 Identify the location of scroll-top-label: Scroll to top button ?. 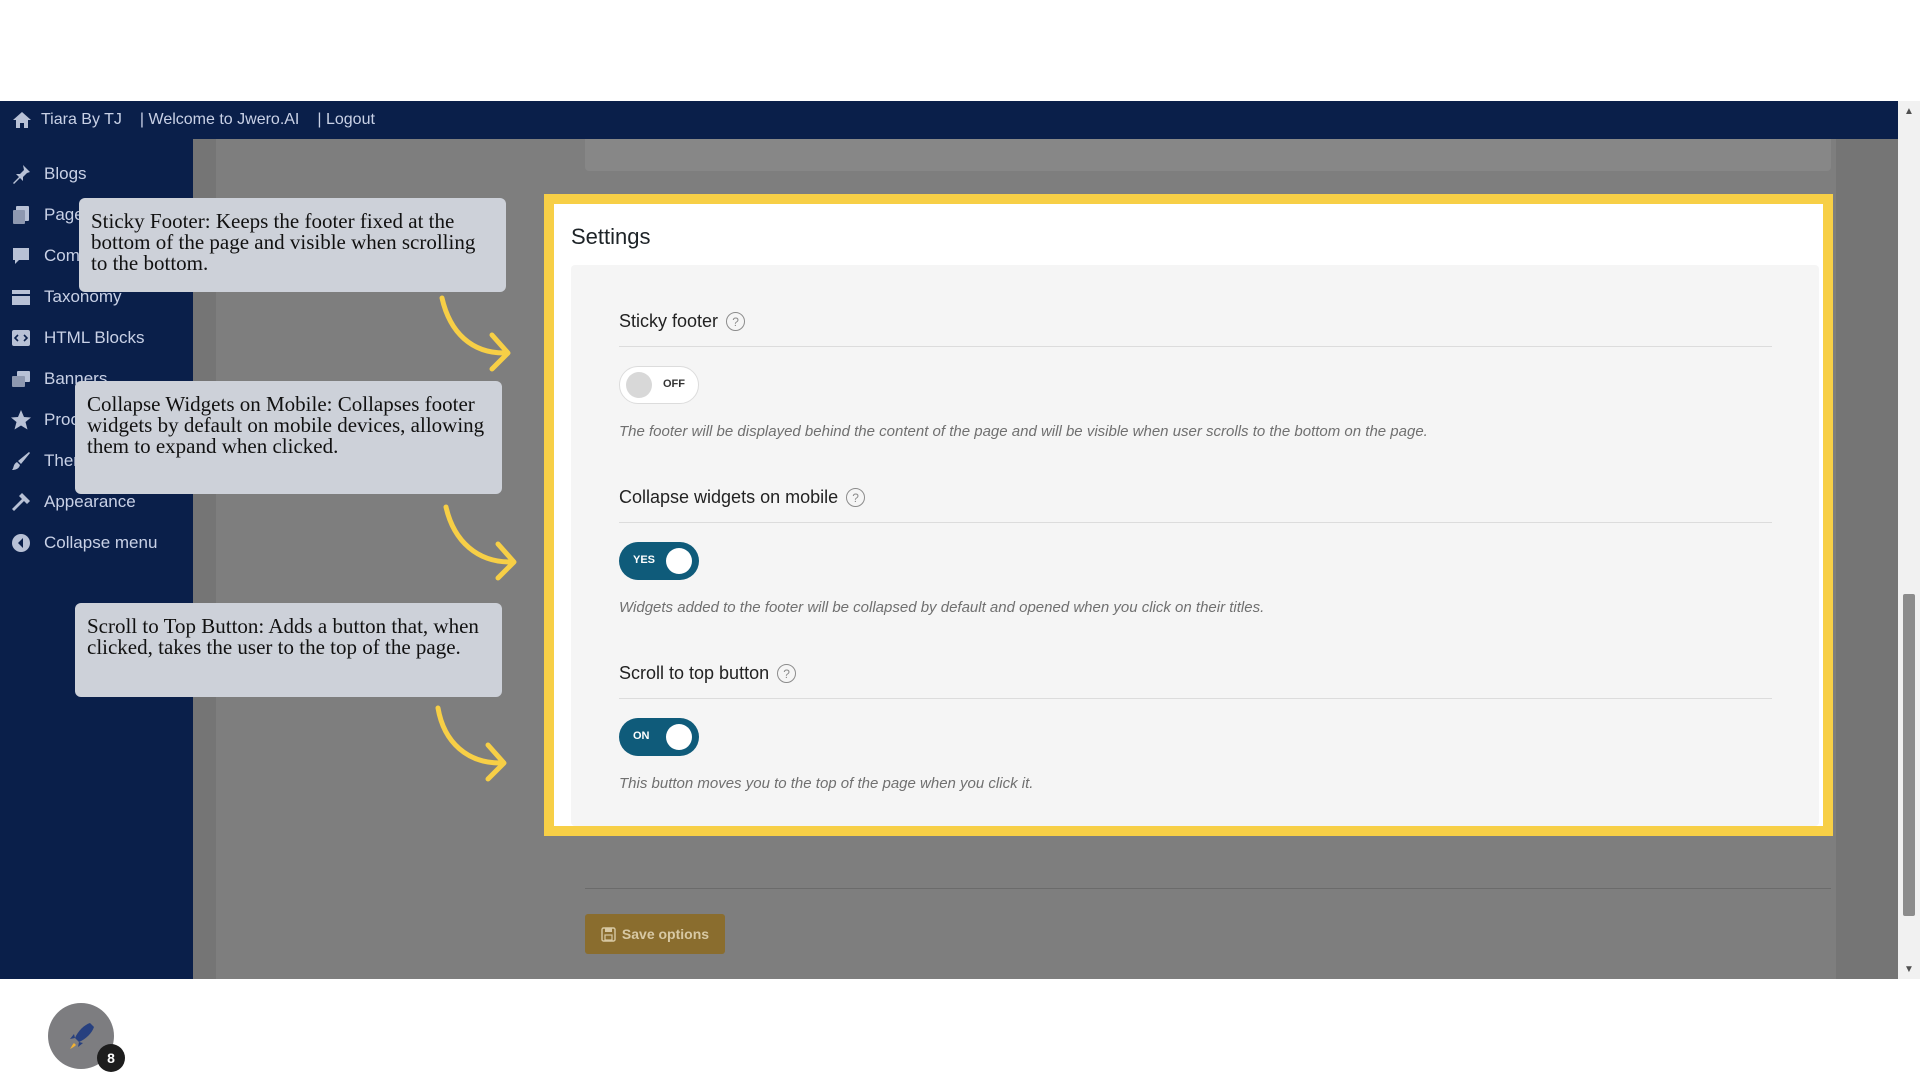
(708, 673).